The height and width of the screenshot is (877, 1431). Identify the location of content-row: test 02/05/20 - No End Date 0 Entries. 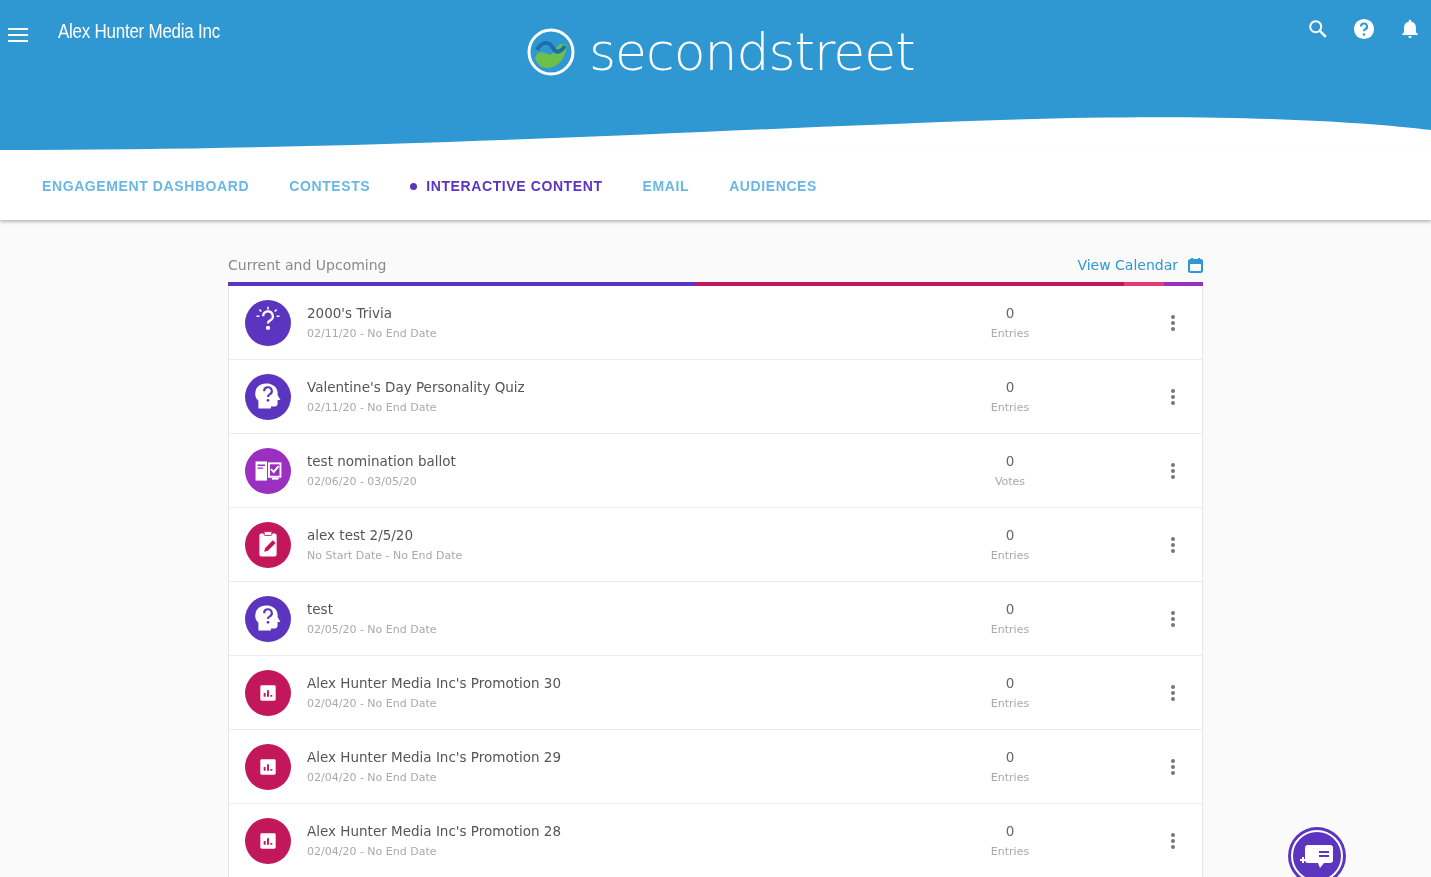
(715, 619).